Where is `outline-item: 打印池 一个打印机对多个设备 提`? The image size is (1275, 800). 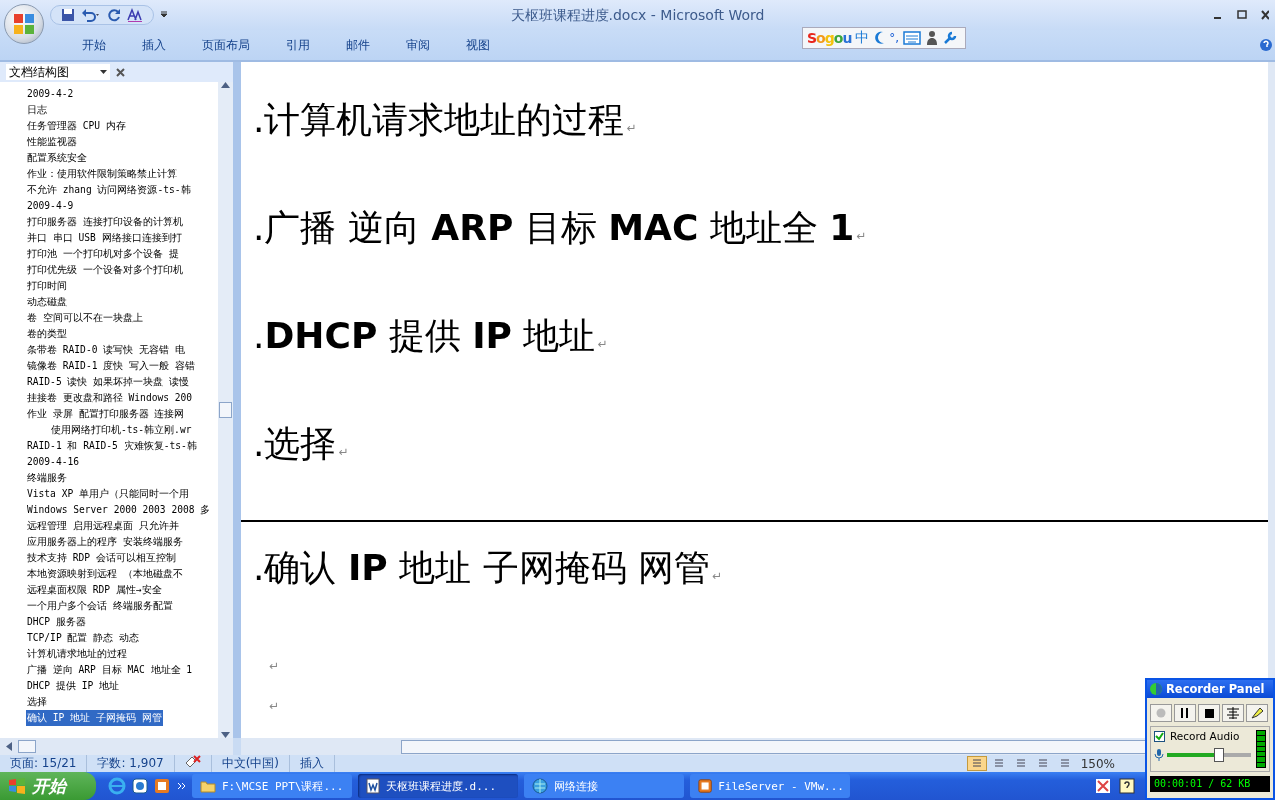
outline-item: 打印池 一个打印机对多个设备 提 is located at coordinates (103, 254).